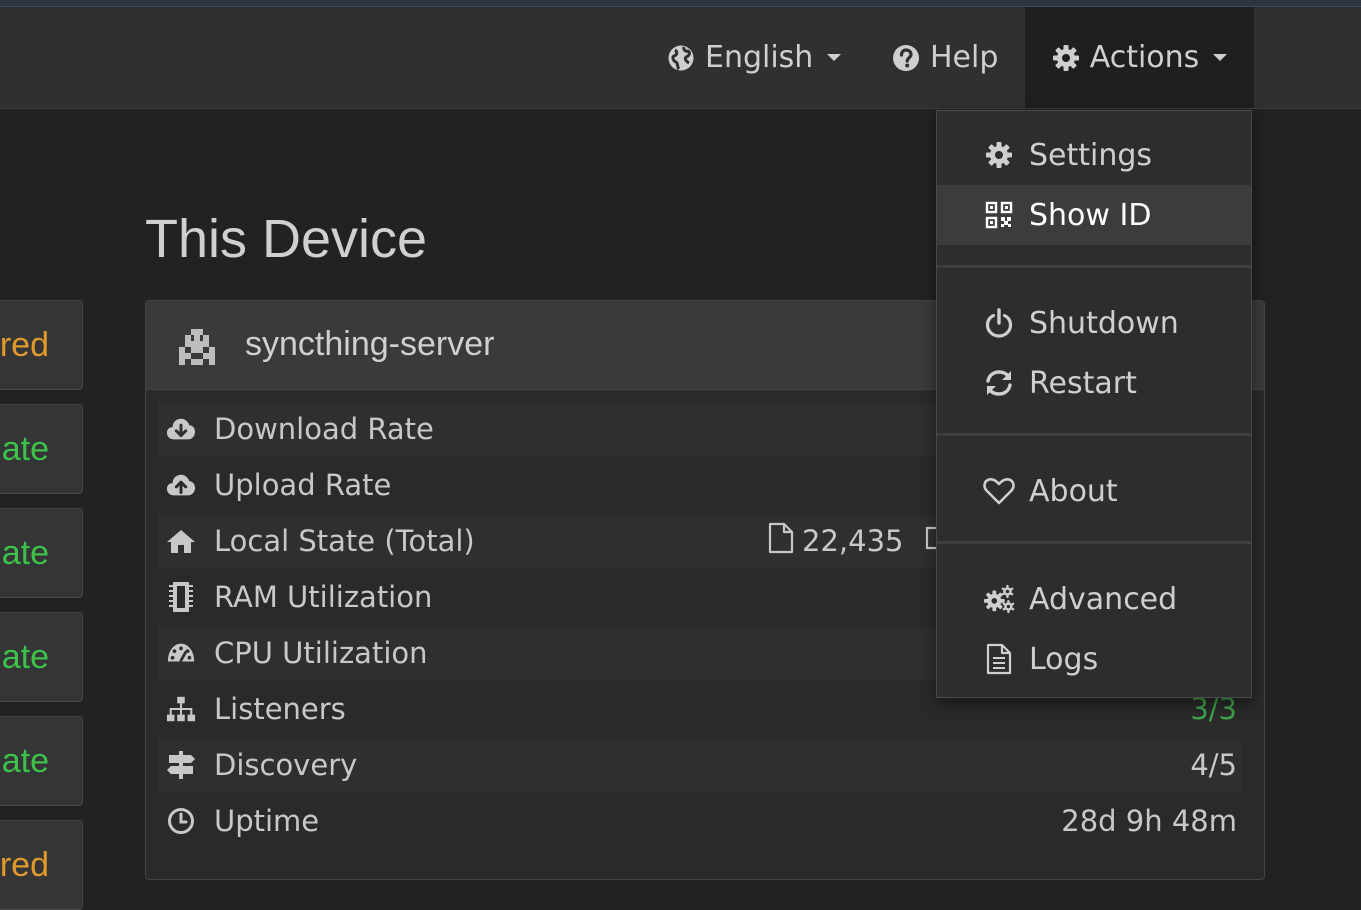 Image resolution: width=1361 pixels, height=910 pixels. I want to click on discovery-row: Discovery 4/5, so click(699, 765).